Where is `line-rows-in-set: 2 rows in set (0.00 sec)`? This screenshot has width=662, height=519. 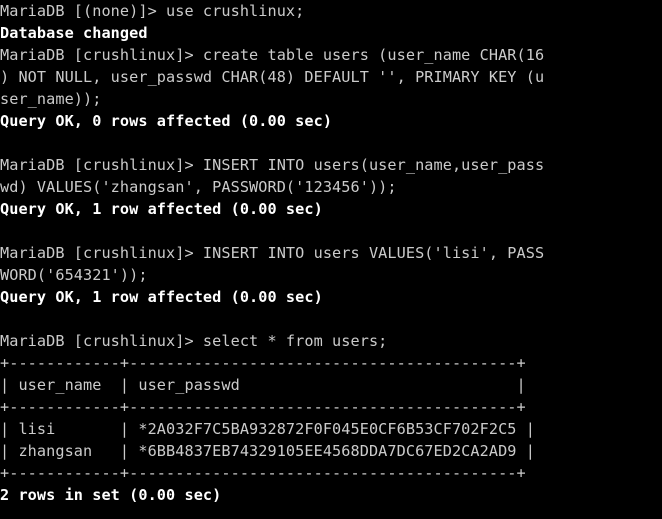
line-rows-in-set: 2 rows in set (0.00 sec) is located at coordinates (111, 495).